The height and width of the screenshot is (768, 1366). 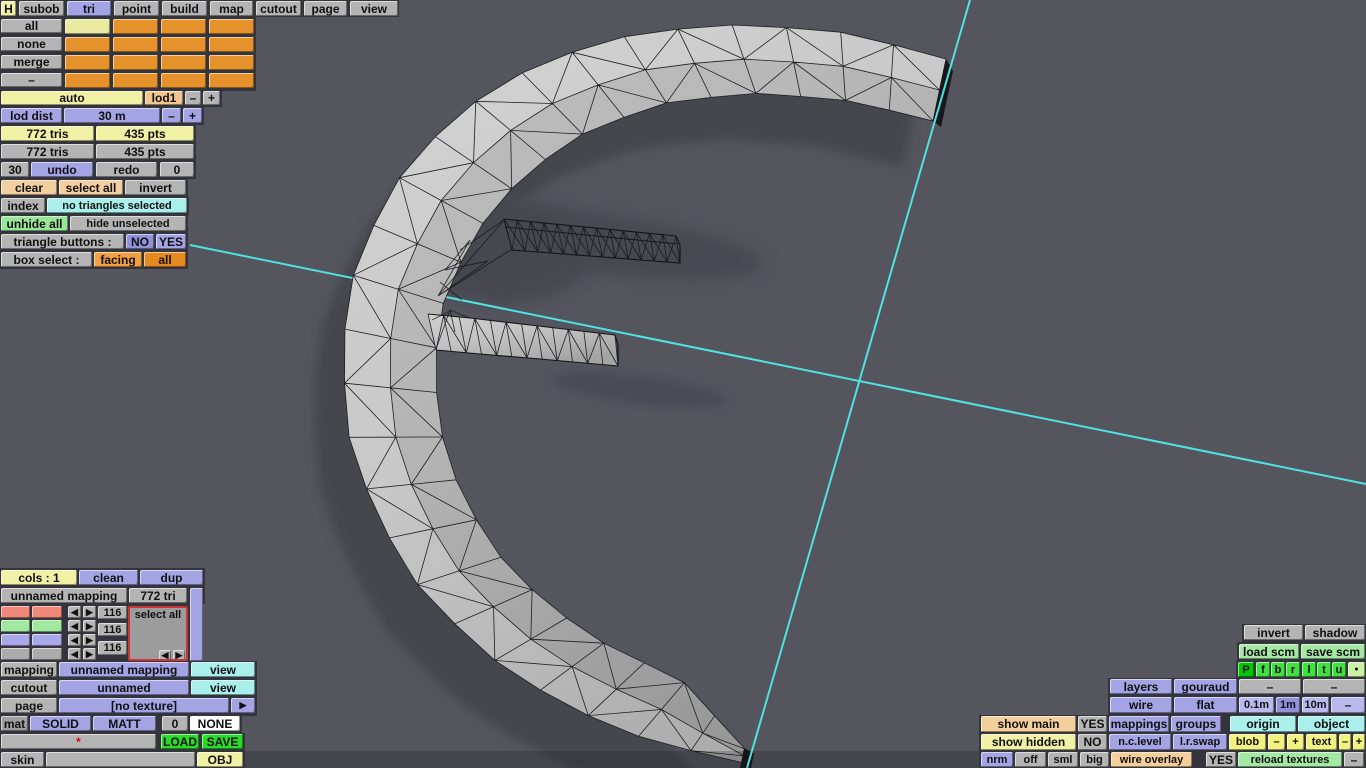 I want to click on lod-plus-button: +, so click(x=211, y=98).